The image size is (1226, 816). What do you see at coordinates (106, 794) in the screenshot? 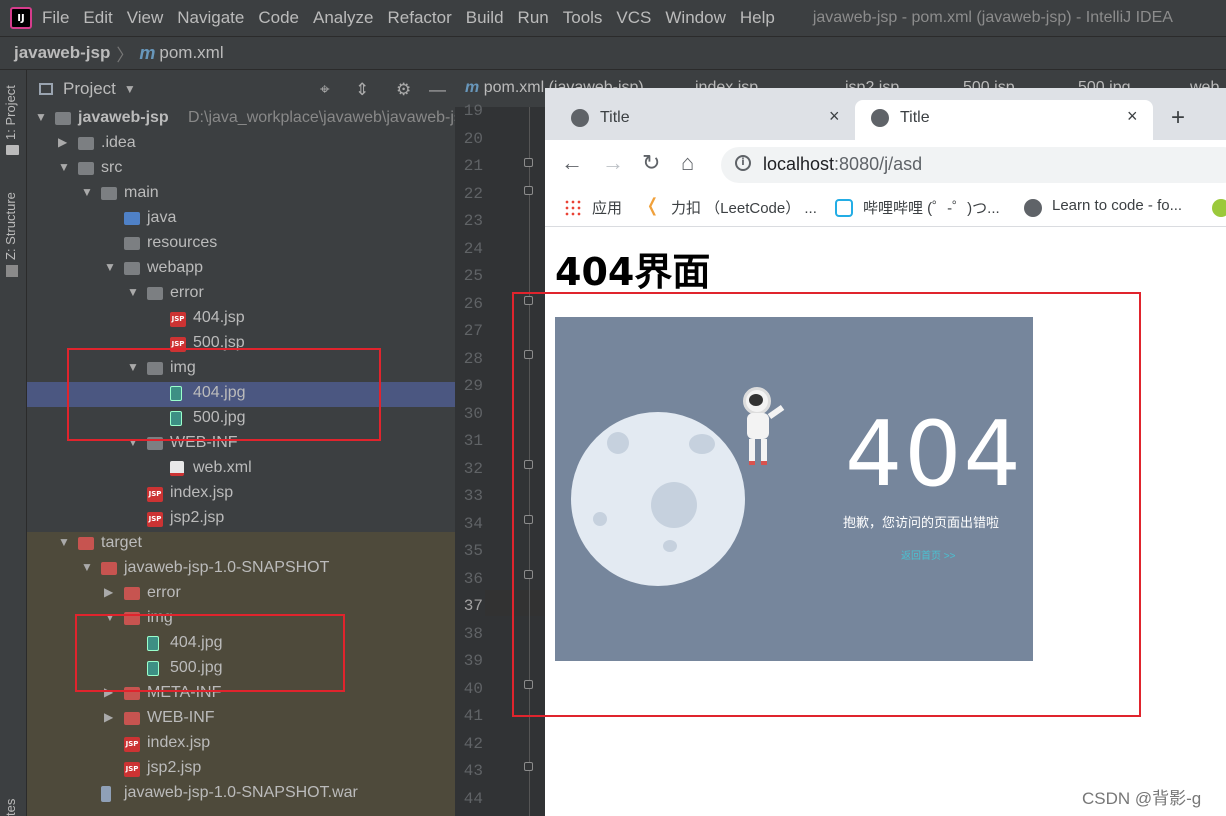
I see `war-file-icon` at bounding box center [106, 794].